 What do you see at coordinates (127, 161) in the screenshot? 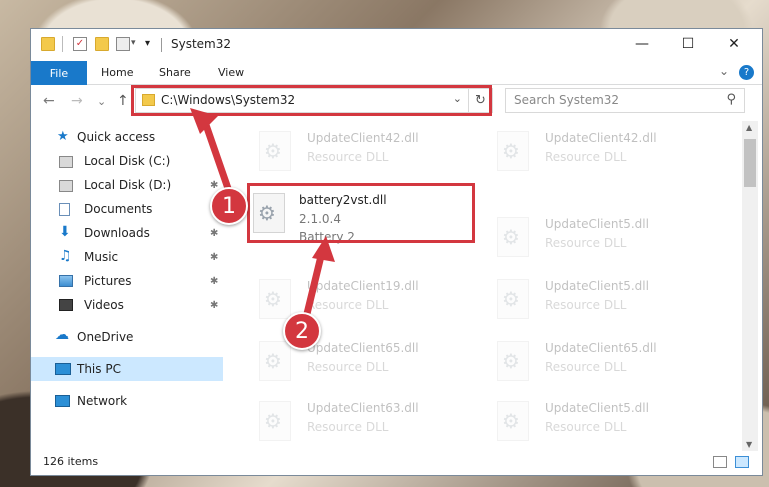
I see `sidebar-item-local-disk-c: Local Disk (C:)` at bounding box center [127, 161].